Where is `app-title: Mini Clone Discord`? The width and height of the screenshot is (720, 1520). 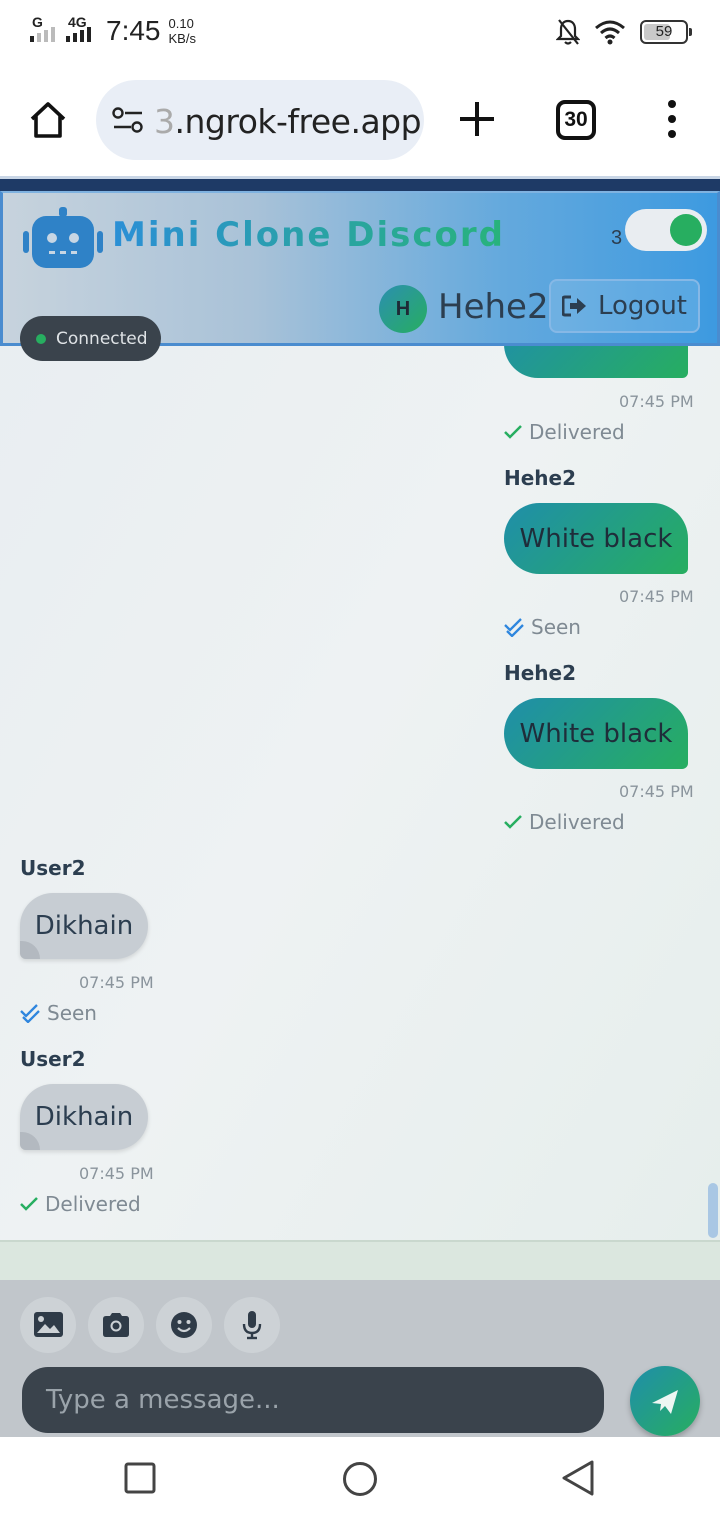 app-title: Mini Clone Discord is located at coordinates (308, 235).